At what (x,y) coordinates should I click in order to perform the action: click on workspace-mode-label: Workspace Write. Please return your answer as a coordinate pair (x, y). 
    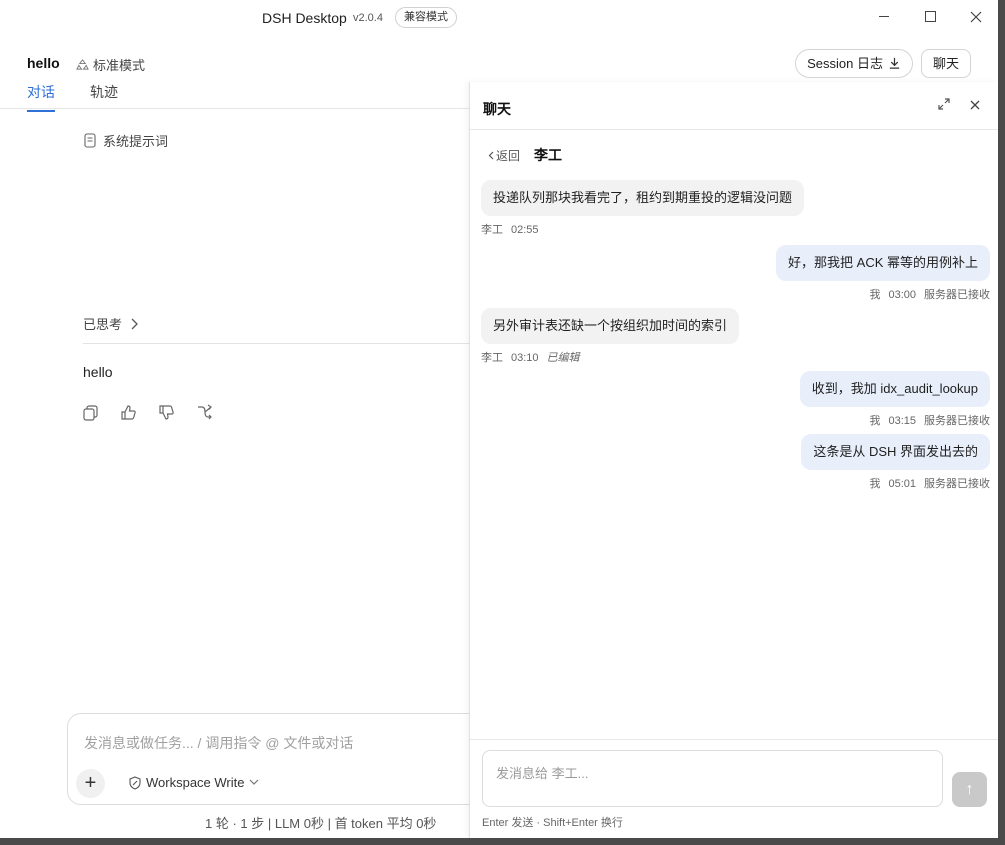
    Looking at the image, I should click on (195, 782).